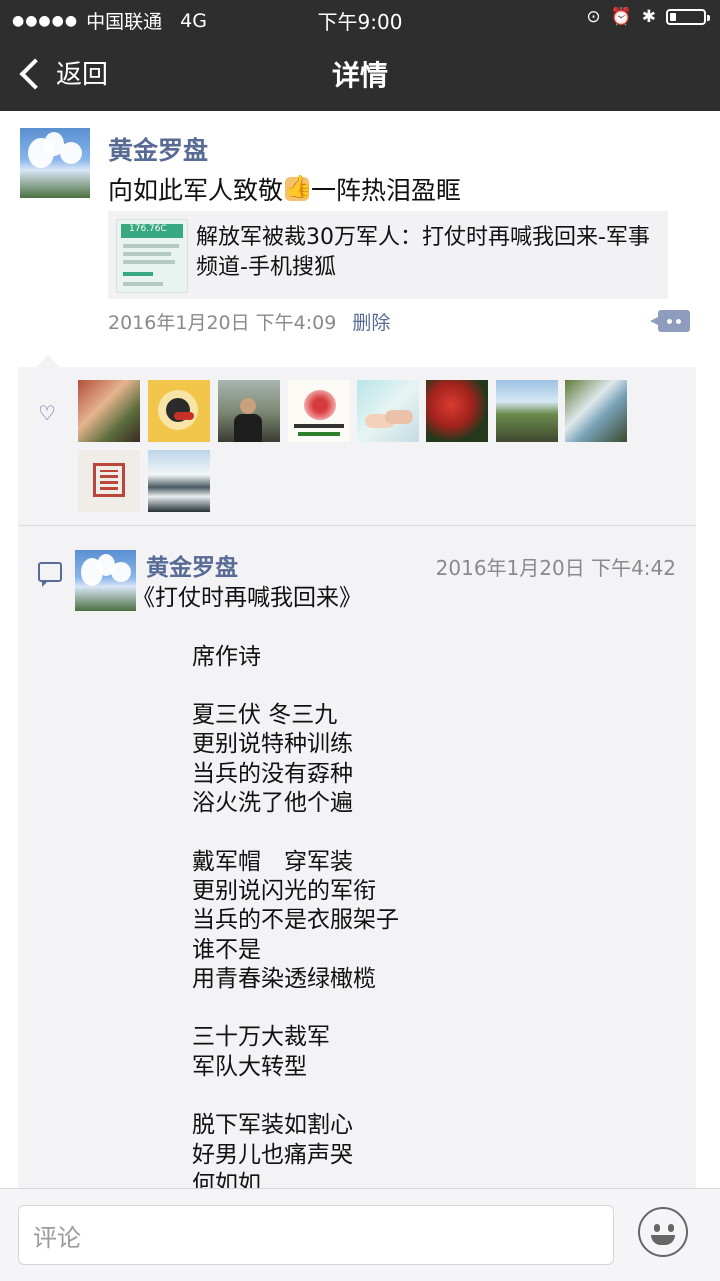 The image size is (720, 1281). I want to click on status-right: ⊙ ⏰ ✱, so click(648, 17).